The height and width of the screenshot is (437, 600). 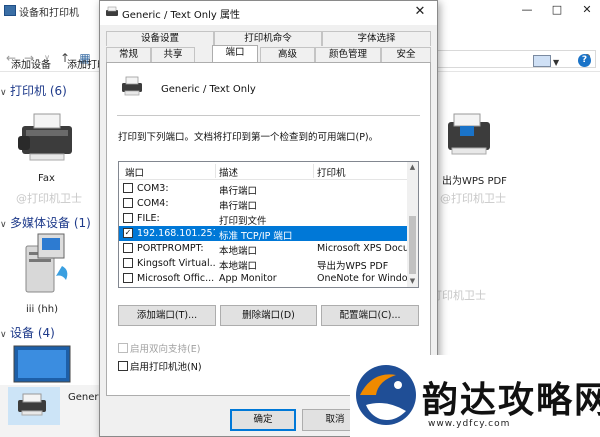 What do you see at coordinates (420, 12) in the screenshot?
I see `dialog-close-button: ✕` at bounding box center [420, 12].